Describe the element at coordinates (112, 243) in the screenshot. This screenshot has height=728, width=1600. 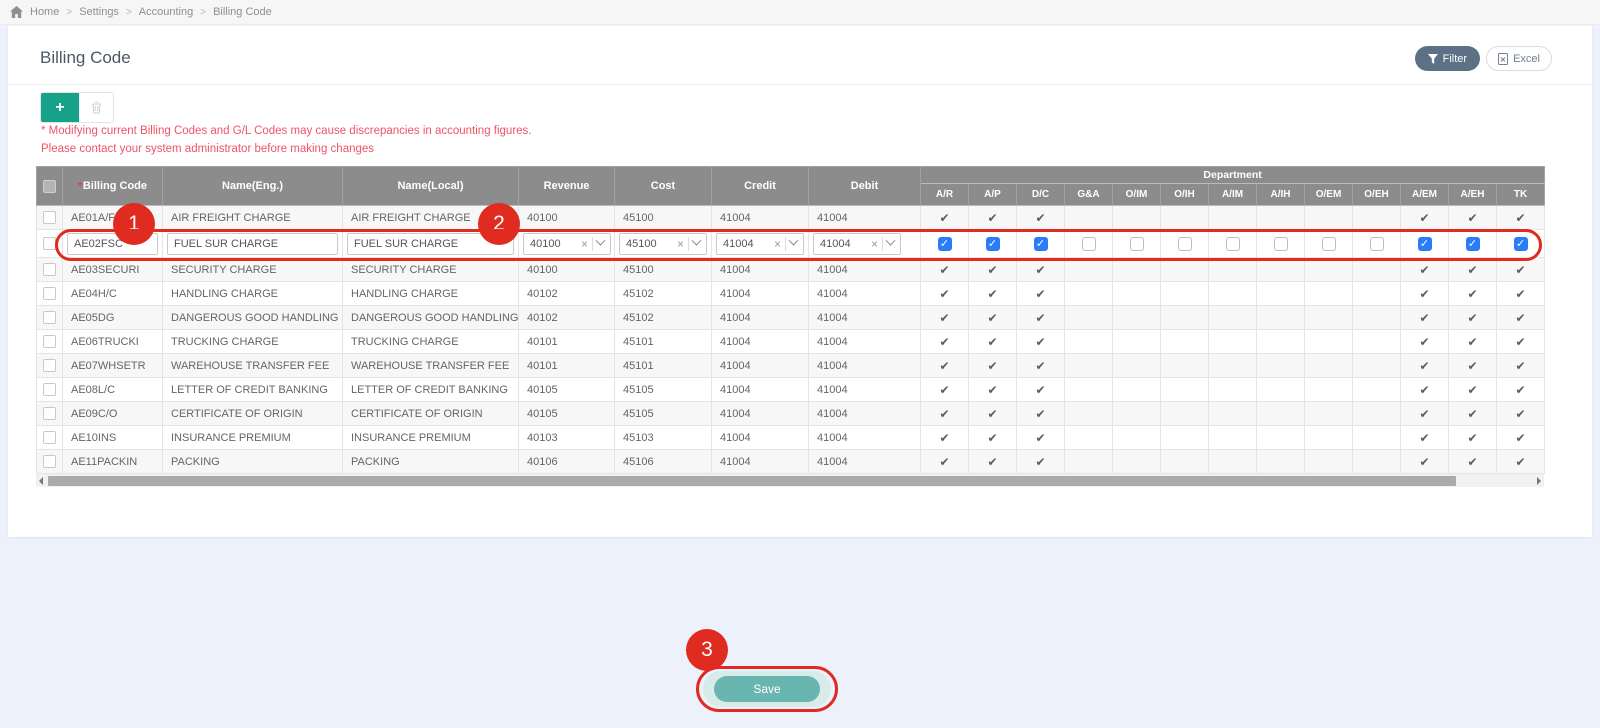
I see `billing-code-input` at that location.